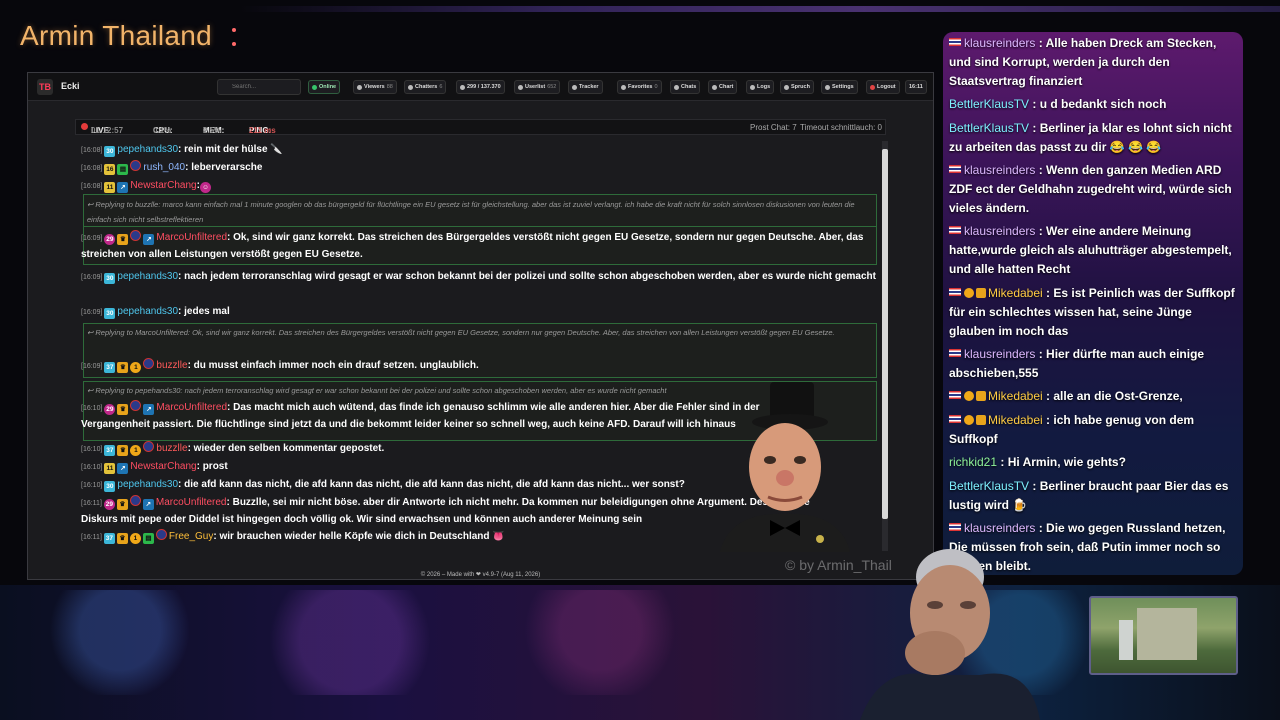 The height and width of the screenshot is (720, 1280). I want to click on eye-icon, so click(359, 87).